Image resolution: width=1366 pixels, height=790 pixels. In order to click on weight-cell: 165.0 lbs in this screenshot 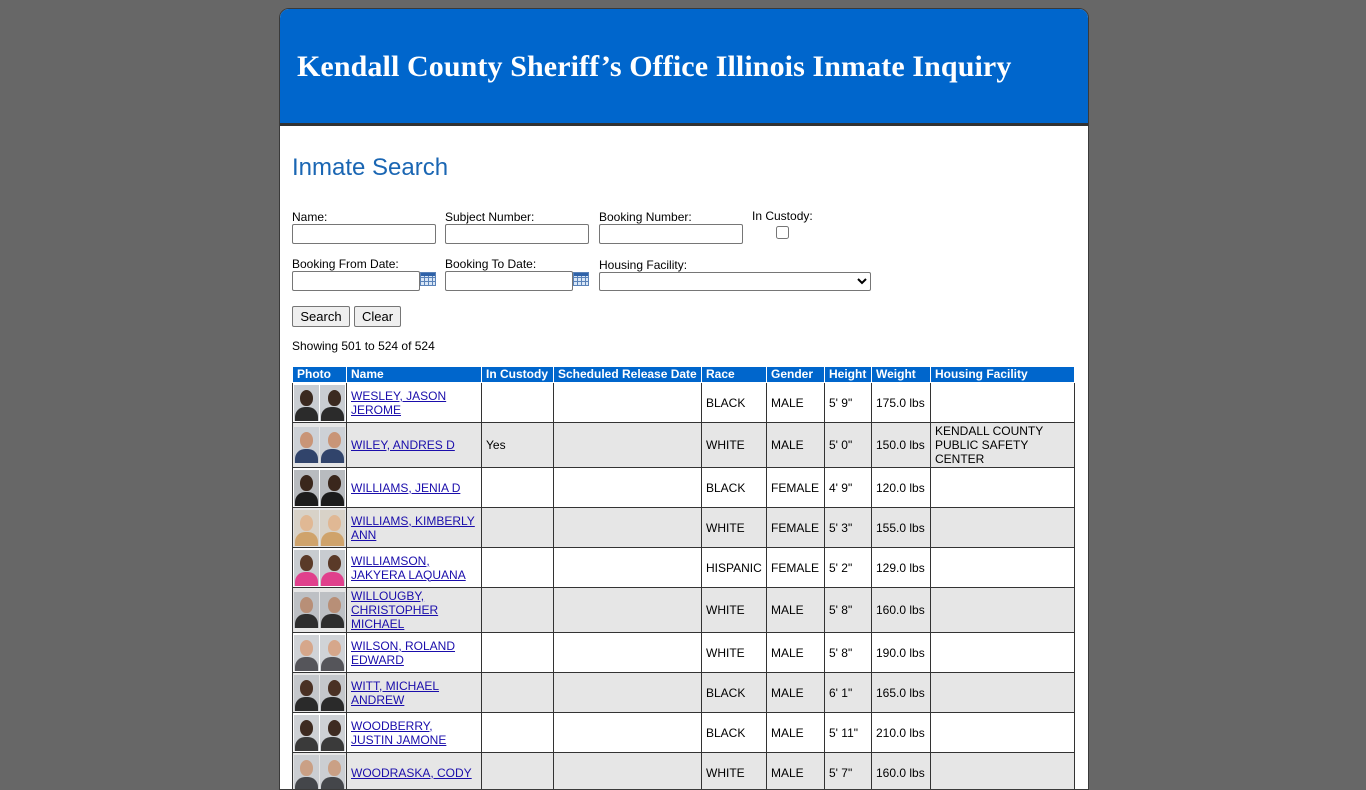, I will do `click(901, 693)`.